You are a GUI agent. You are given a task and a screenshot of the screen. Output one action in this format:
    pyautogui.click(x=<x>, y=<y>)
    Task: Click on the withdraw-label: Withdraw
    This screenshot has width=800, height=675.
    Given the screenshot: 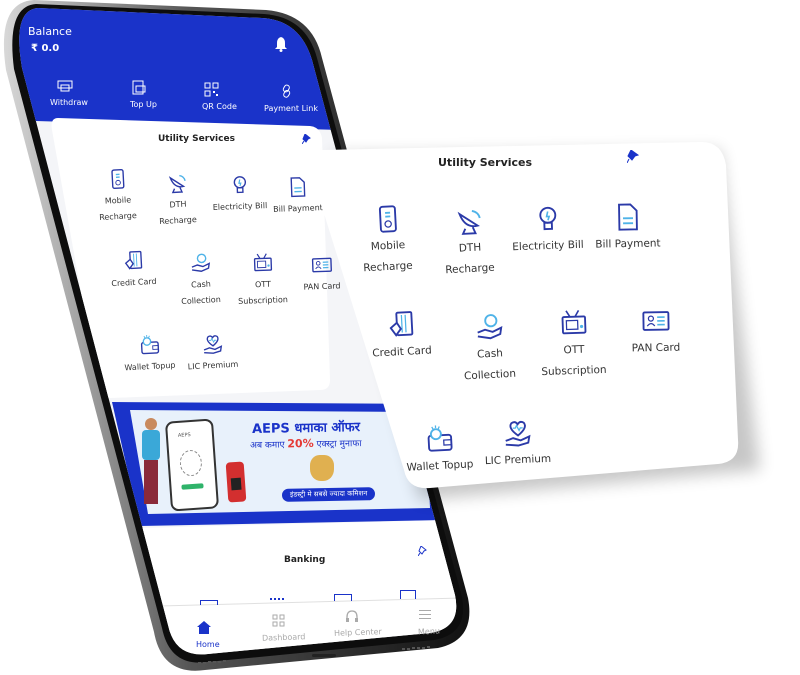 What is the action you would take?
    pyautogui.click(x=69, y=102)
    